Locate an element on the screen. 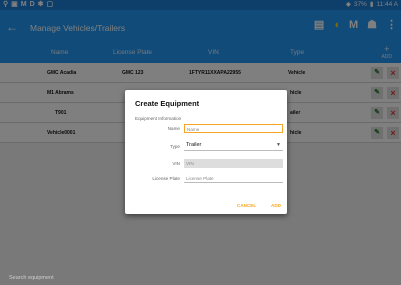  dropdown-arrow-icon: ▼ is located at coordinates (278, 145).